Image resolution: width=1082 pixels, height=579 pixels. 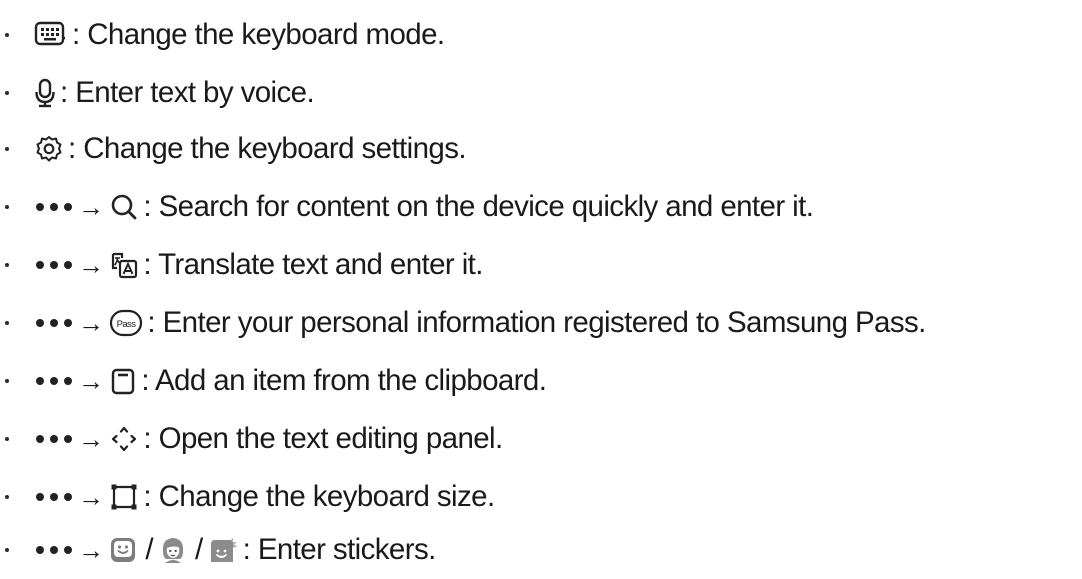 What do you see at coordinates (45, 93) in the screenshot?
I see `microphone-icon` at bounding box center [45, 93].